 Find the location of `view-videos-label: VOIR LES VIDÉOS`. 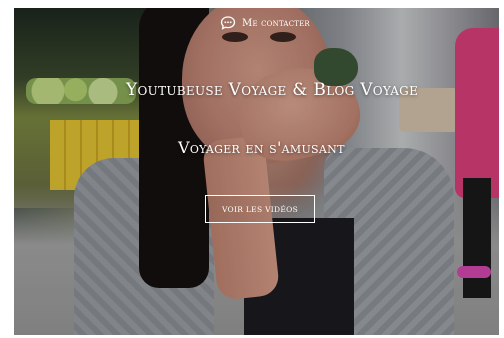

view-videos-label: VOIR LES VIDÉOS is located at coordinates (260, 209).